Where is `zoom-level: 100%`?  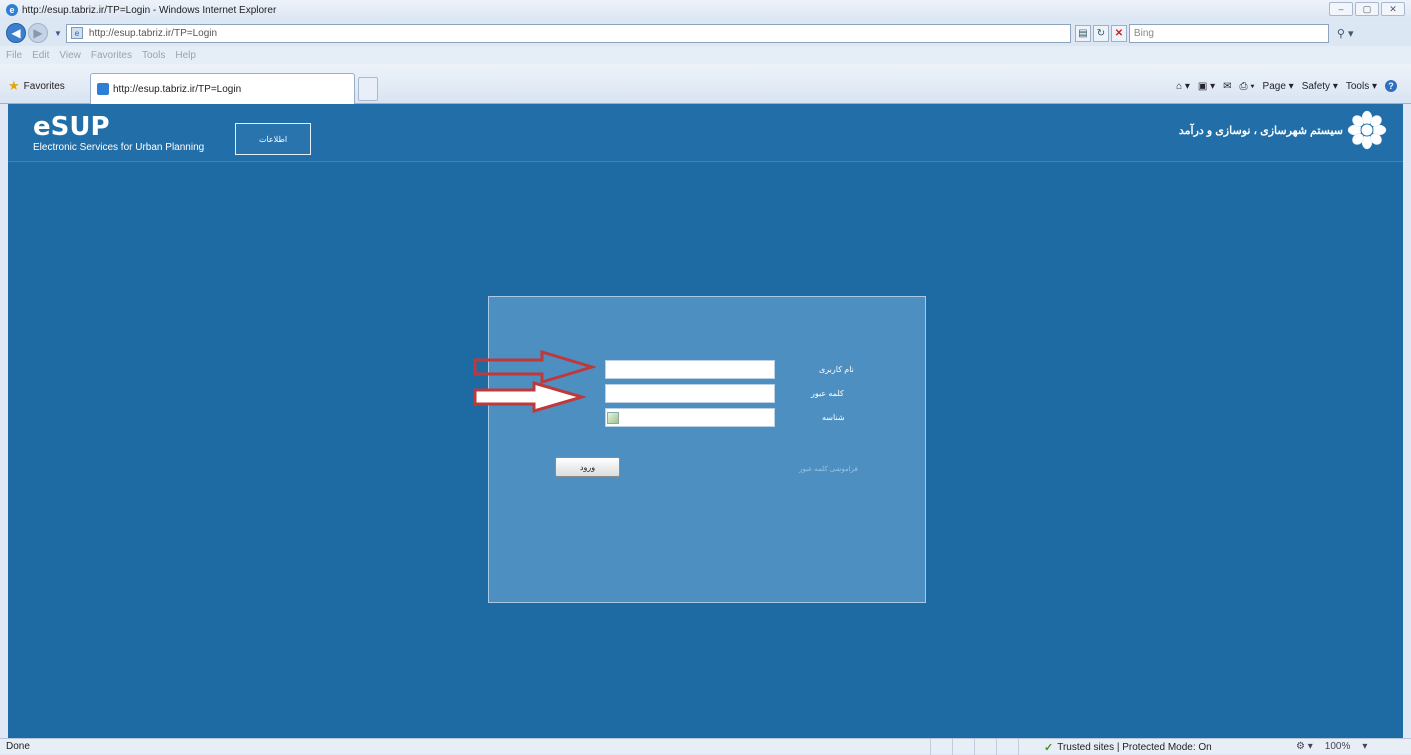 zoom-level: 100% is located at coordinates (1337, 746).